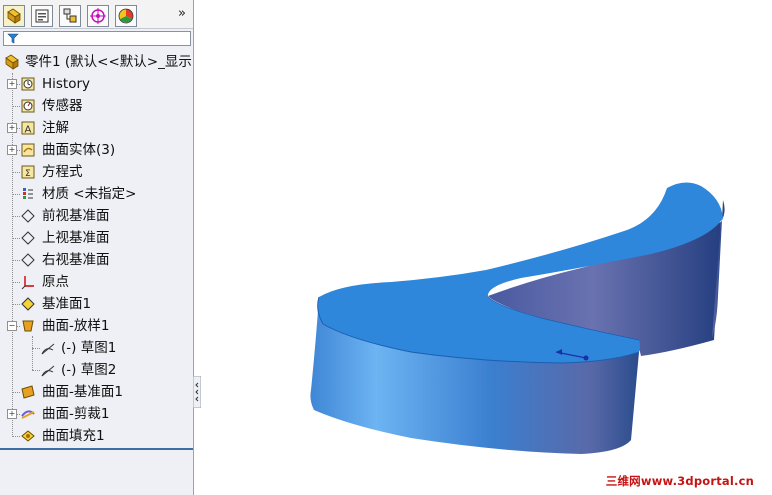  I want to click on tree-item-sensor: 传感器, so click(96, 106).